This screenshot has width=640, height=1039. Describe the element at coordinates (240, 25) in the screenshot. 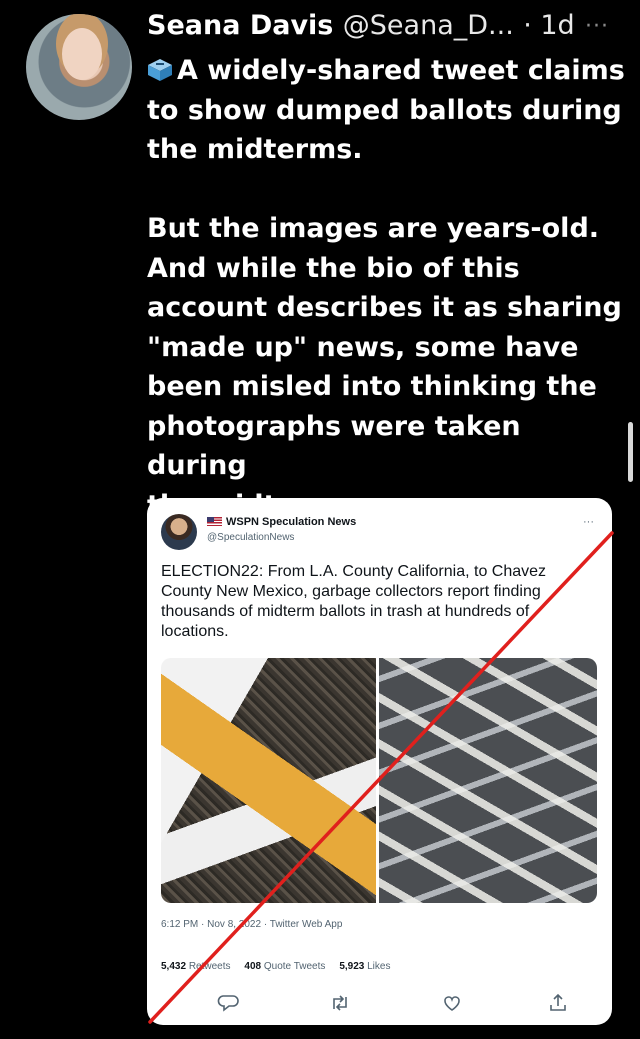

I see `author-name: Seana Davis` at that location.